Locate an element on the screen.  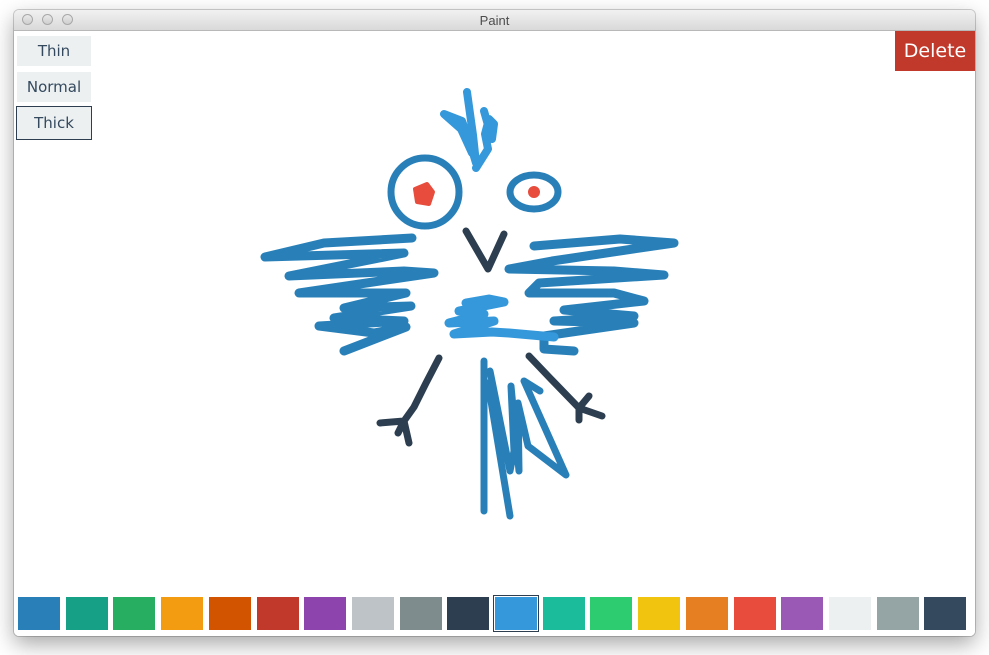
thick-width-button: Thick is located at coordinates (54, 123).